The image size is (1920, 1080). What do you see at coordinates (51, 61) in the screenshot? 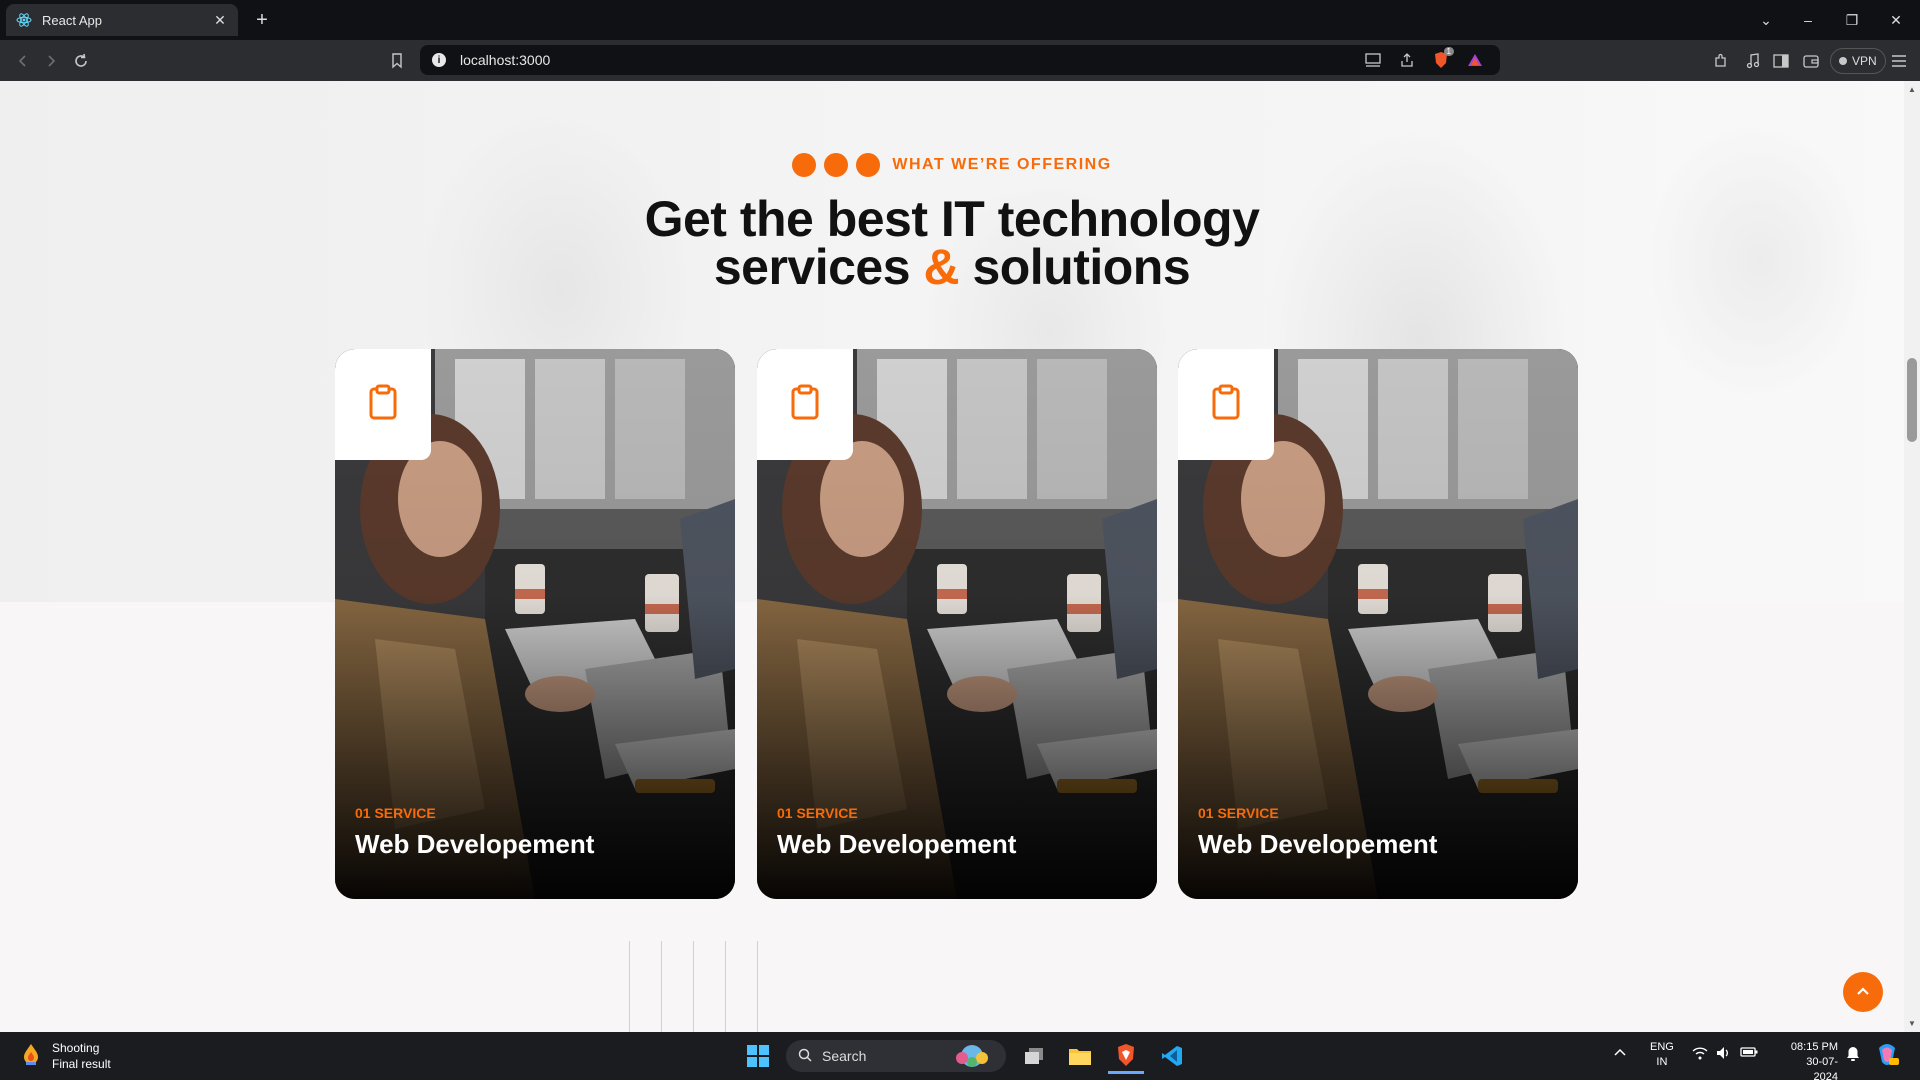
I see `forward-icon` at bounding box center [51, 61].